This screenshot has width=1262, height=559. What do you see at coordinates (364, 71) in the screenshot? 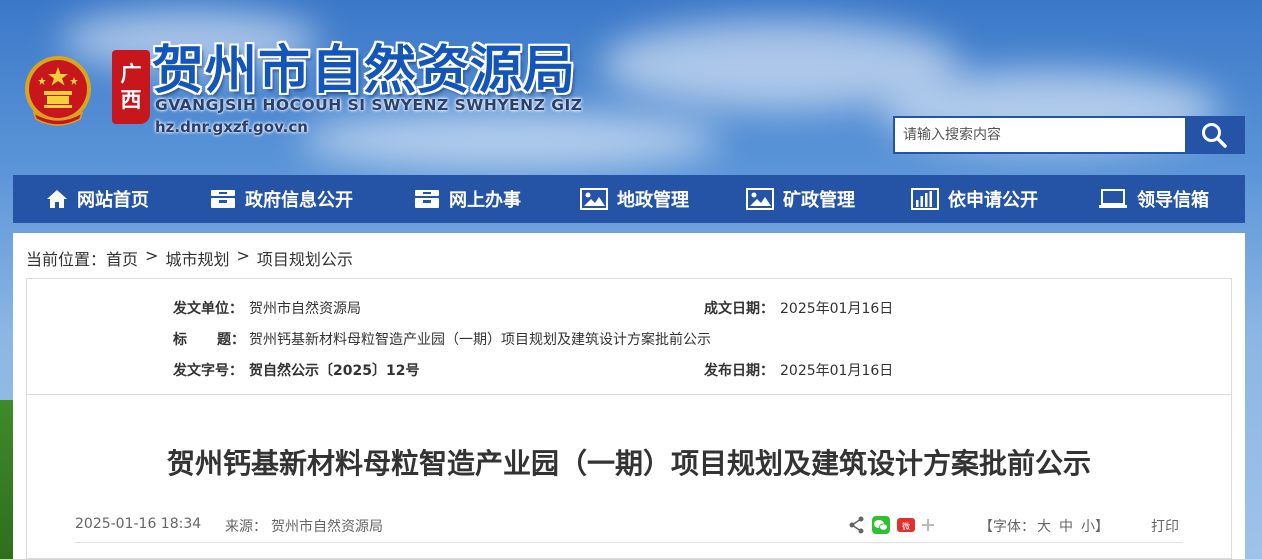
I see `site-title: 贺州市自然资源局` at bounding box center [364, 71].